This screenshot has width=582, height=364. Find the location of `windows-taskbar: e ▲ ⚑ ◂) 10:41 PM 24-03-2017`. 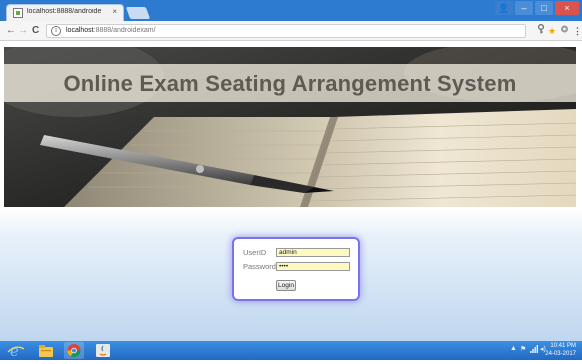

windows-taskbar: e ▲ ⚑ ◂) 10:41 PM 24-03-2017 is located at coordinates (291, 350).